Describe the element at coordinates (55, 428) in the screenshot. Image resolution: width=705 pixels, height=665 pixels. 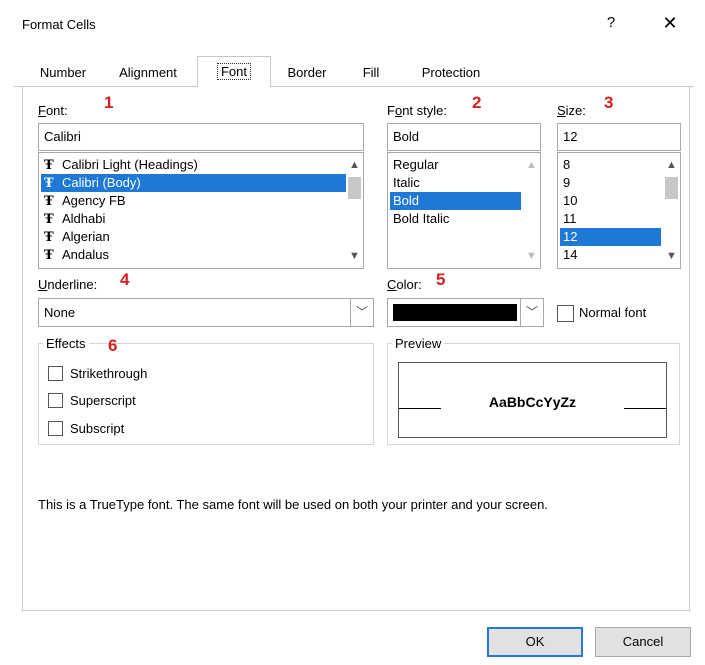
I see `subscript-checkbox` at that location.